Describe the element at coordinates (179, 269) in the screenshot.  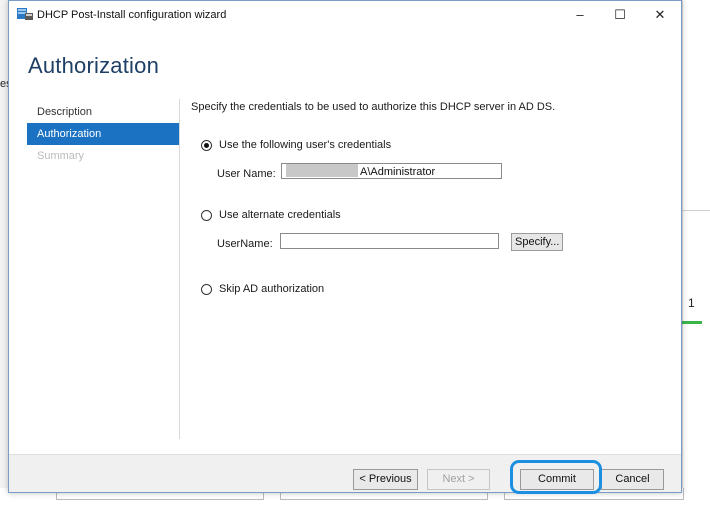
I see `nav-divider` at that location.